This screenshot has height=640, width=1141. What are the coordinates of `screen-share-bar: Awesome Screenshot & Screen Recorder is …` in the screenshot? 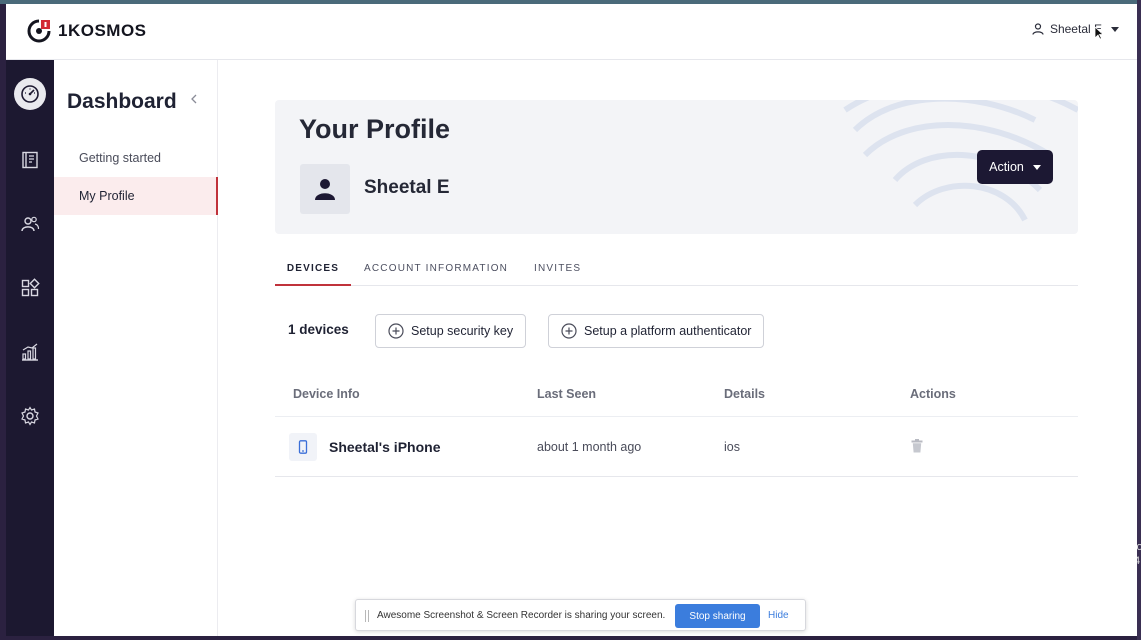 It's located at (580, 615).